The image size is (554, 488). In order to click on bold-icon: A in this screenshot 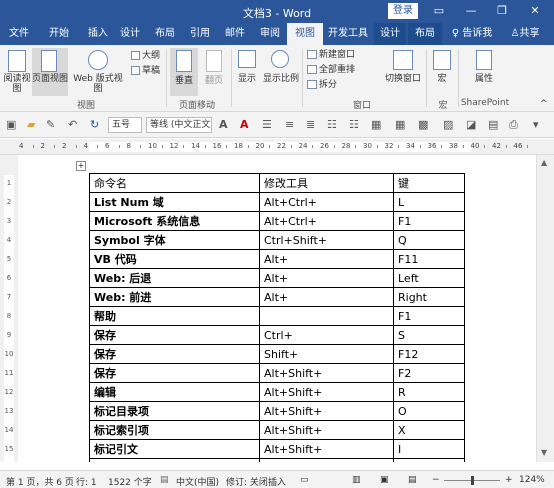, I will do `click(223, 124)`.